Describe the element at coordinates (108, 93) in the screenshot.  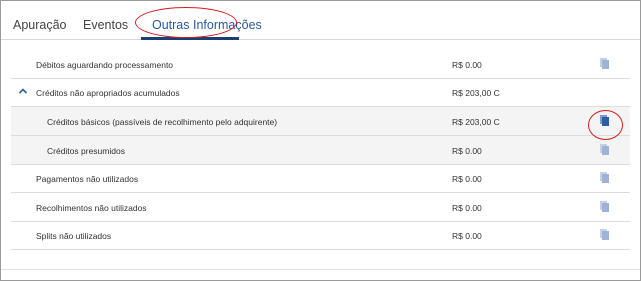
I see `row-label: Créditos não apropriados acumulados` at that location.